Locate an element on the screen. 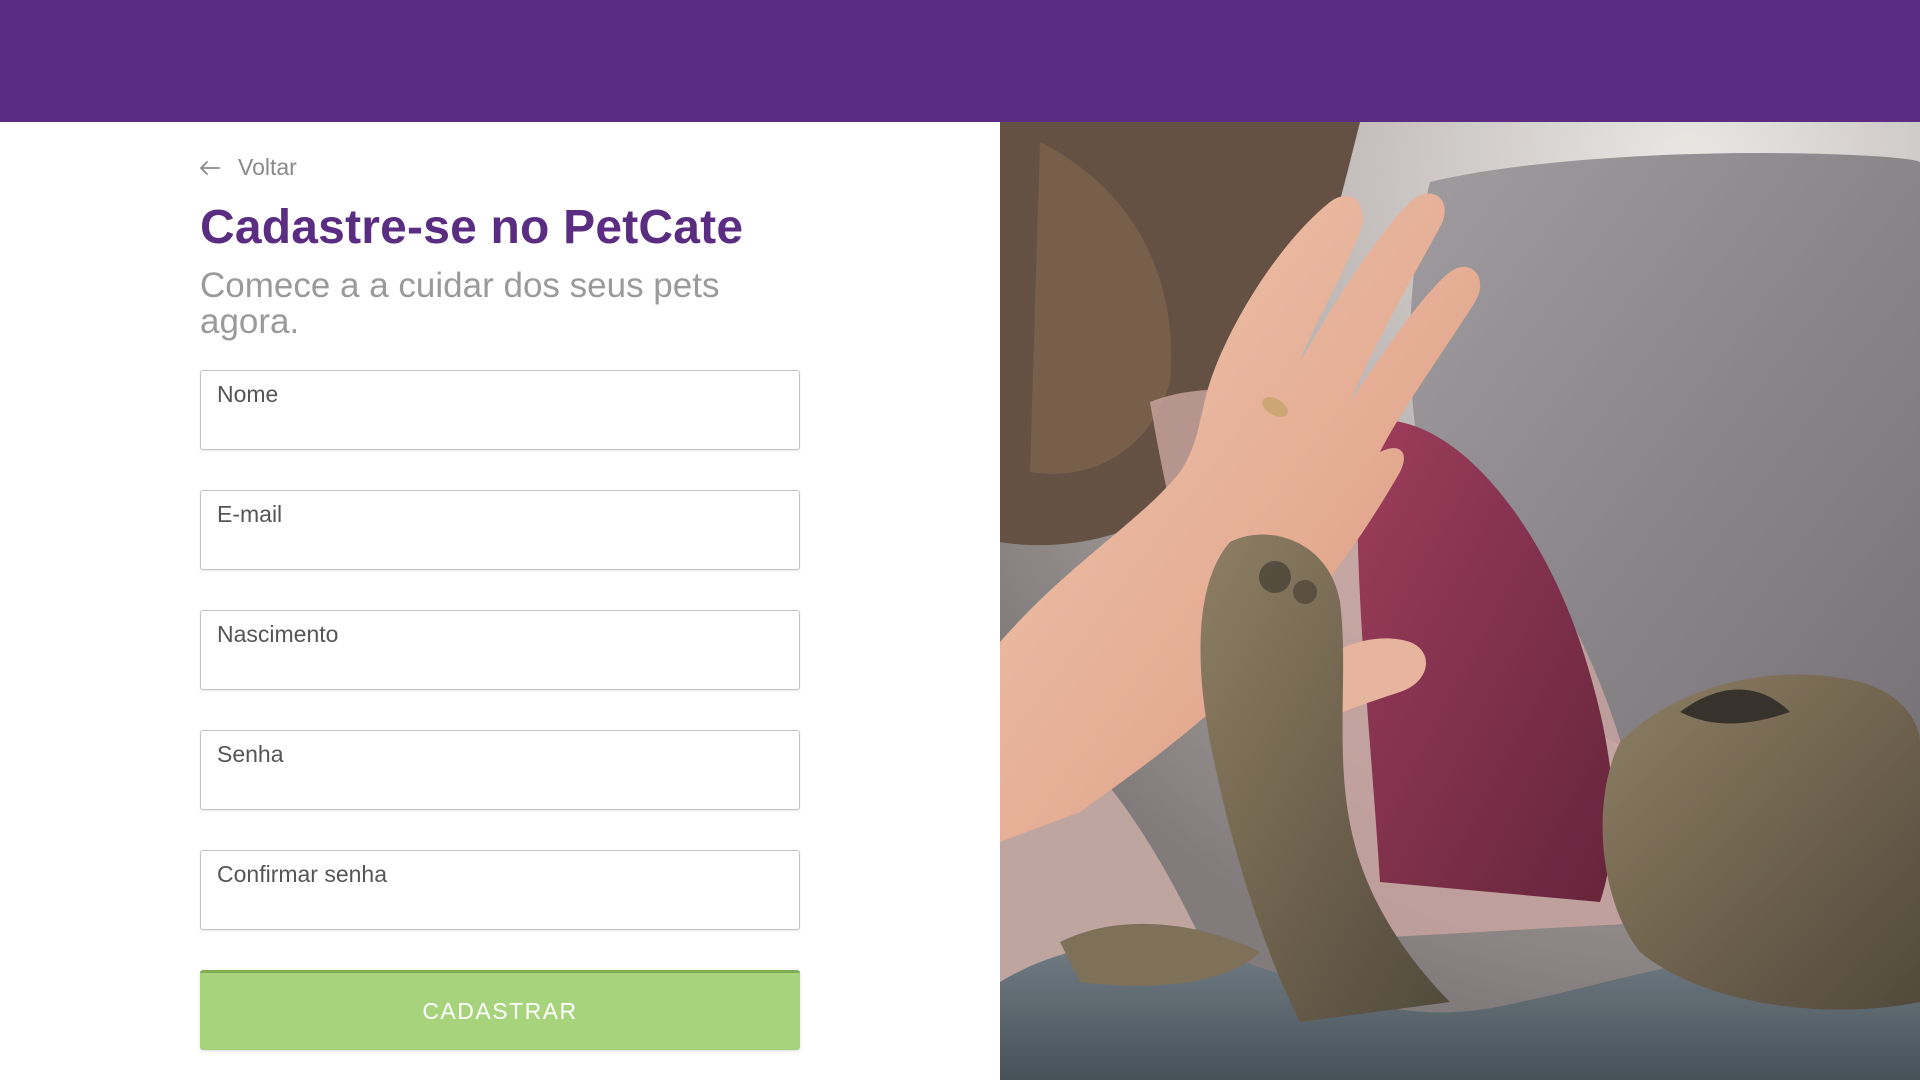 Image resolution: width=1920 pixels, height=1080 pixels. back-link-label: Voltar is located at coordinates (267, 167).